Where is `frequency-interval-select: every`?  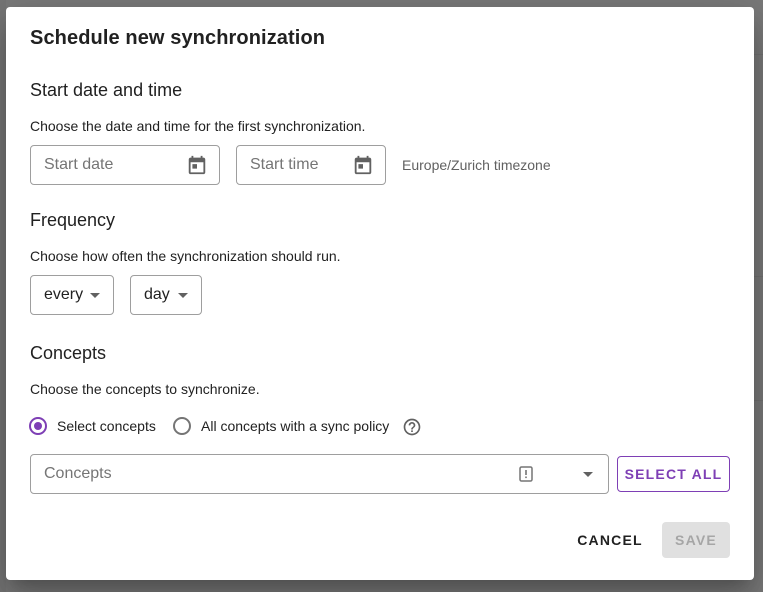 frequency-interval-select: every is located at coordinates (72, 295).